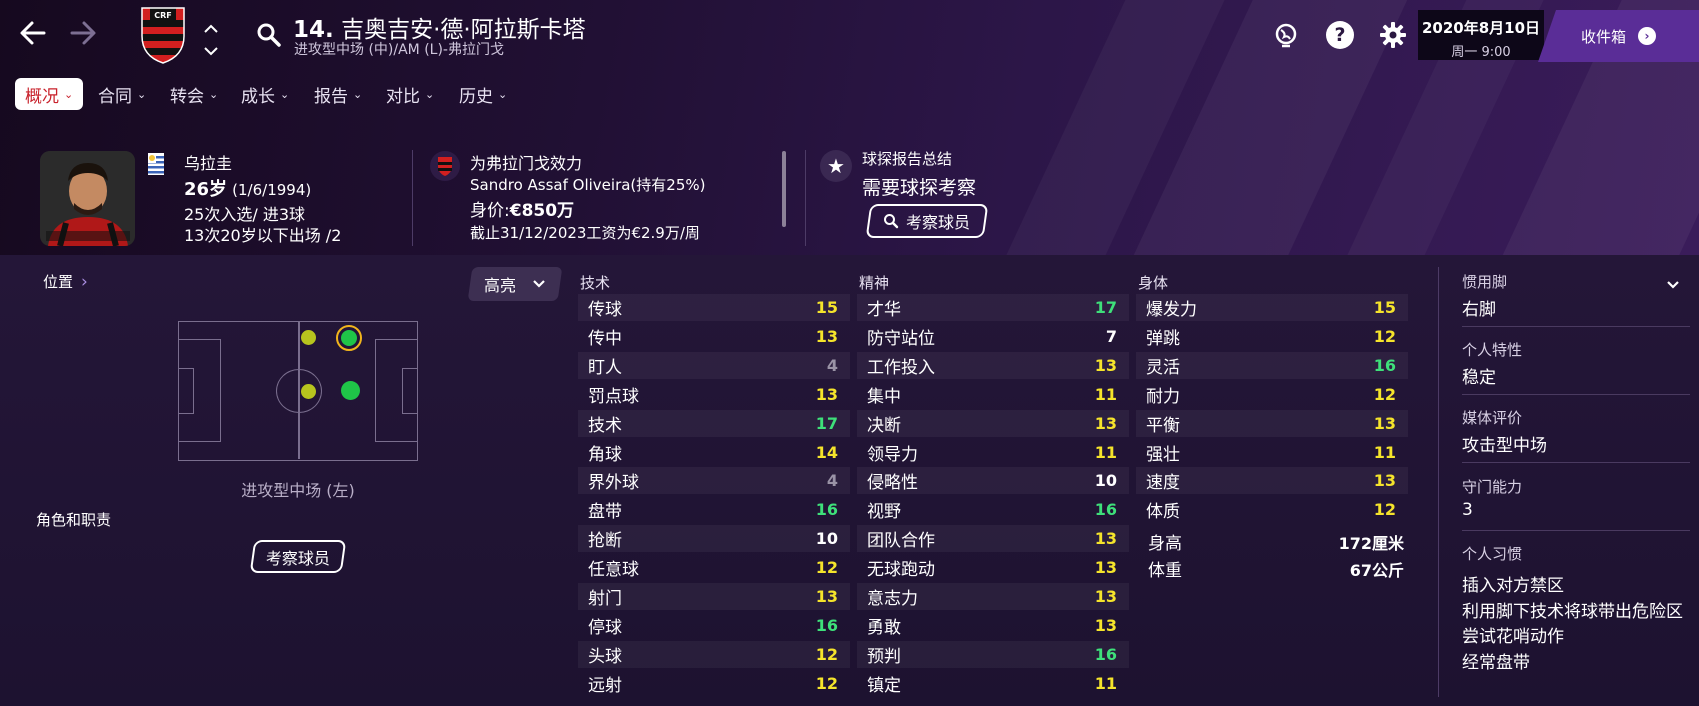  I want to click on attribute-row: 意志力 13, so click(993, 596).